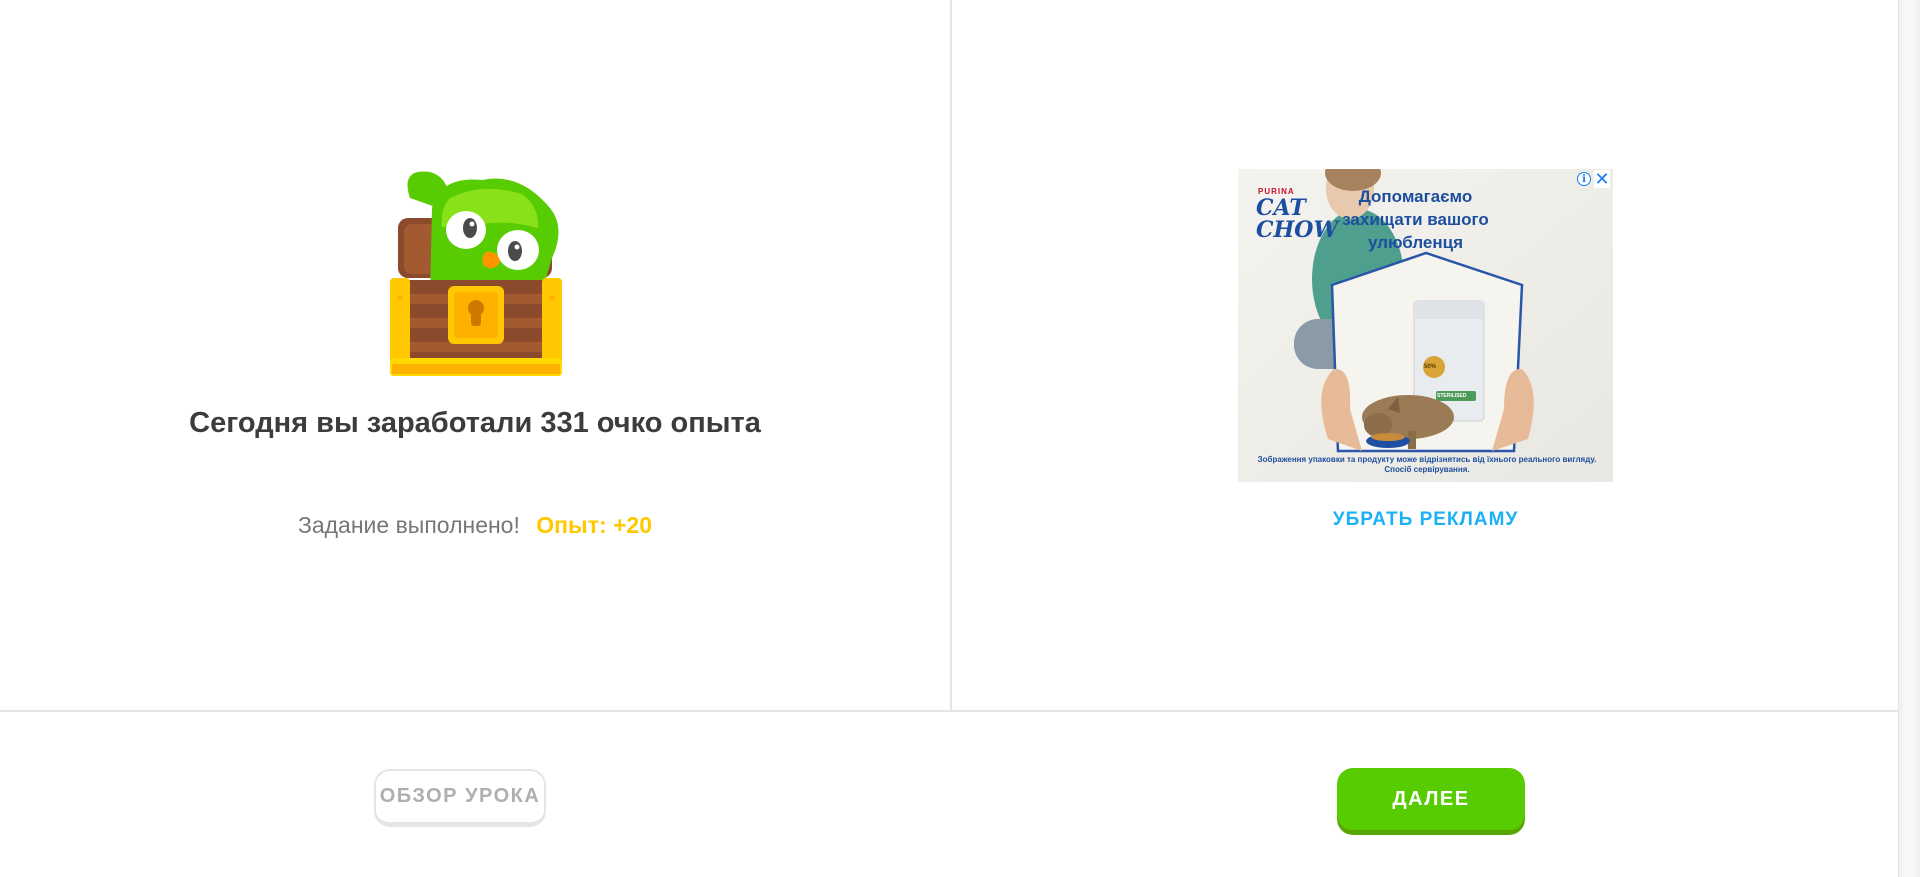  Describe the element at coordinates (1425, 520) in the screenshot. I see `remove-ads-link: УБРАТЬ РЕКЛАМУ` at that location.